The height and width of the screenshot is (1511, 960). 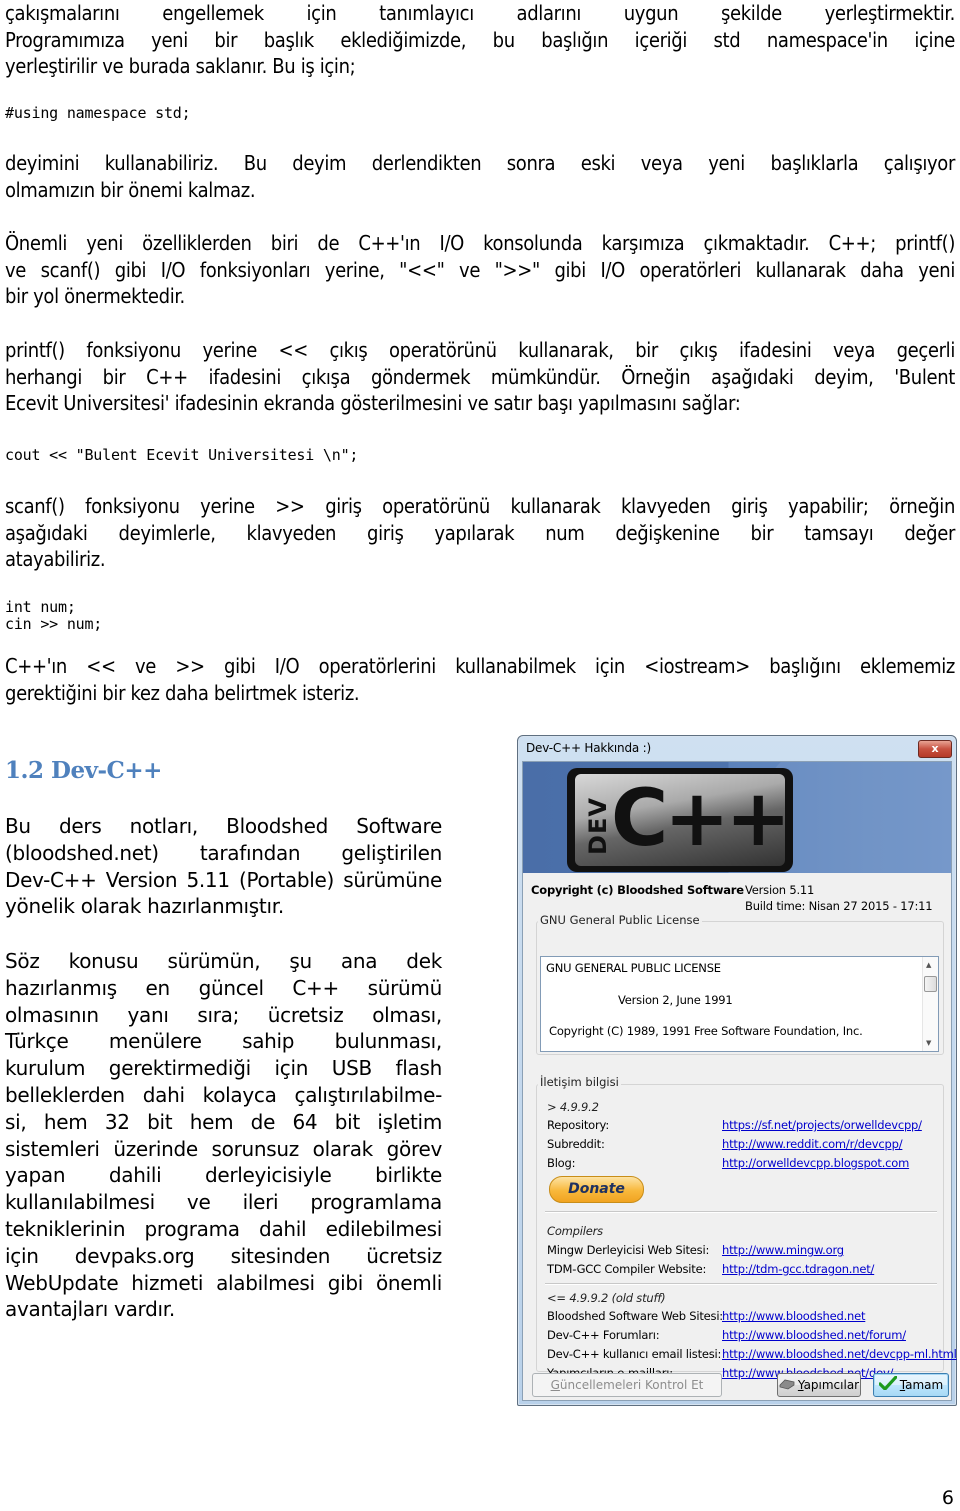 I want to click on page-number: 6, so click(x=947, y=1498).